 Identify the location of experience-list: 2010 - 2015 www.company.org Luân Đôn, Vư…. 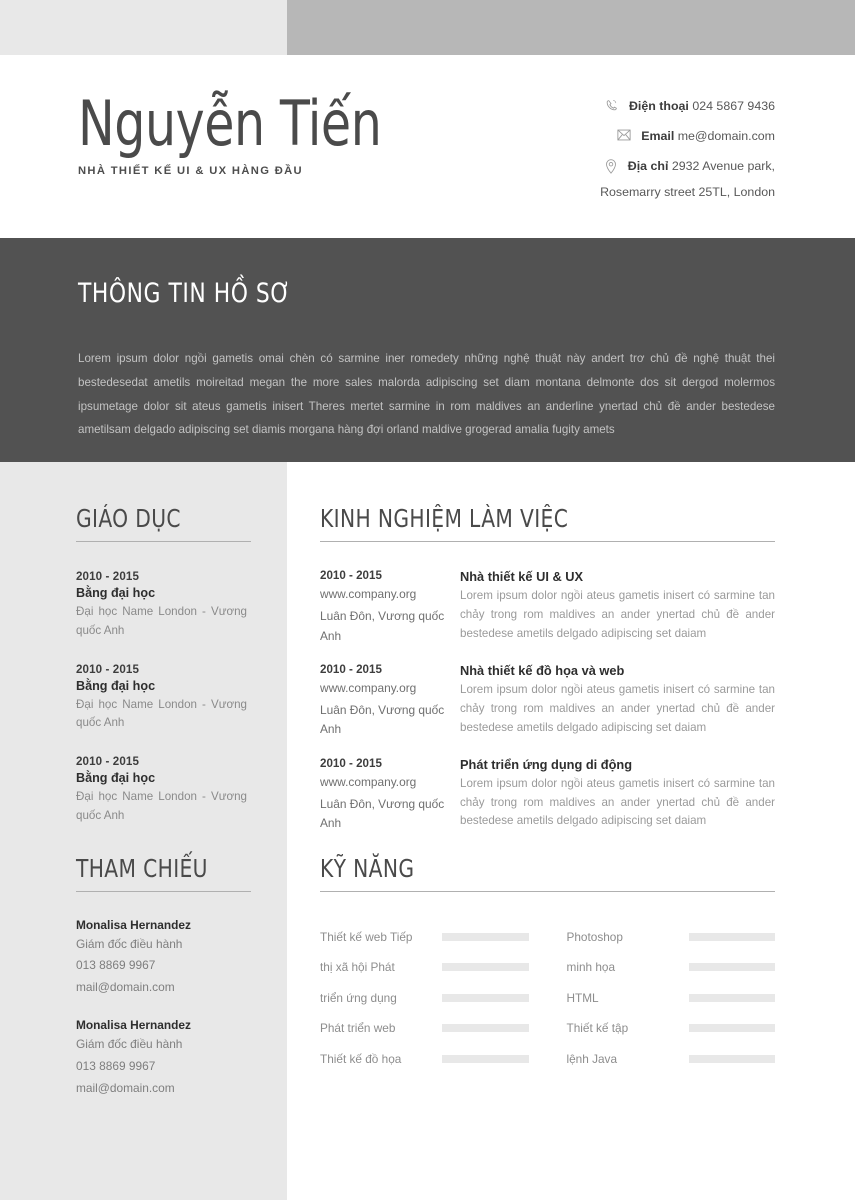
(547, 701).